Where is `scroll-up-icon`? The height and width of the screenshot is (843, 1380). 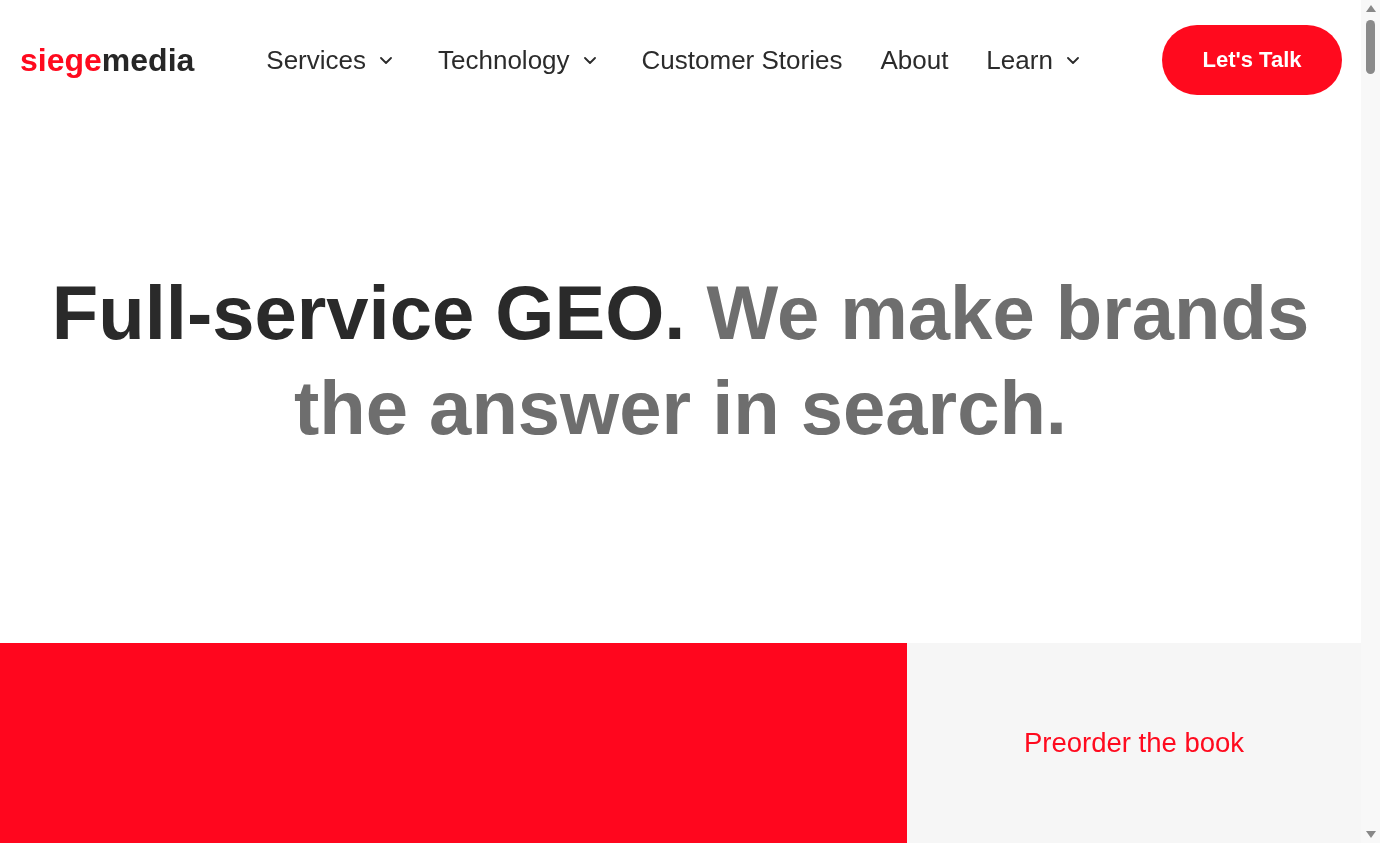
scroll-up-icon is located at coordinates (1370, 8).